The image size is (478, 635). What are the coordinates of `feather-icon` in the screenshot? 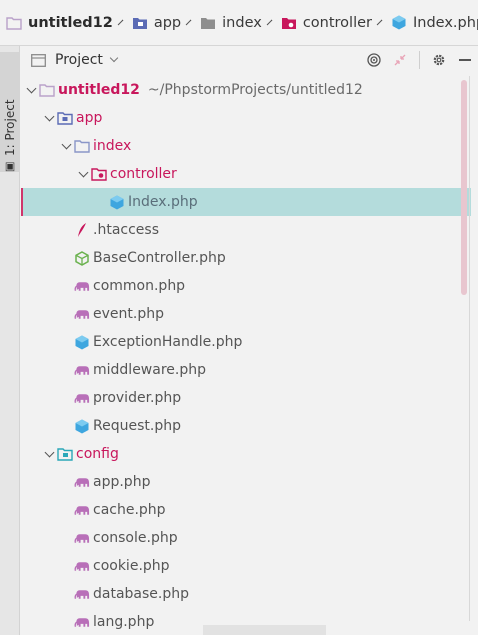 It's located at (82, 230).